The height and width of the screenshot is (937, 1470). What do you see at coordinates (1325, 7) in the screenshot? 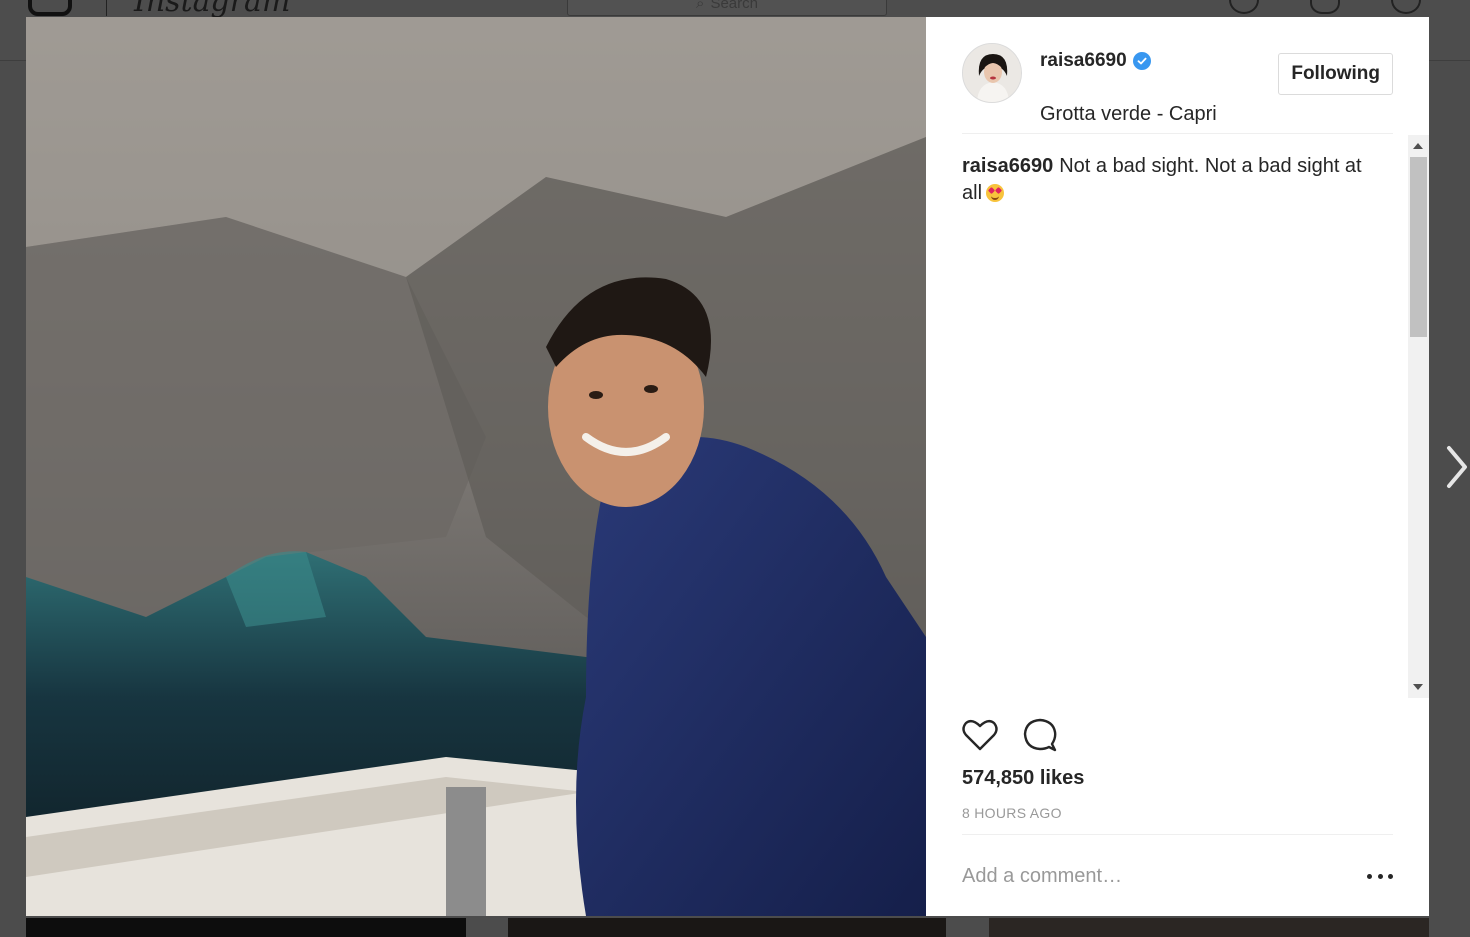
I see `heart-nav-icon` at bounding box center [1325, 7].